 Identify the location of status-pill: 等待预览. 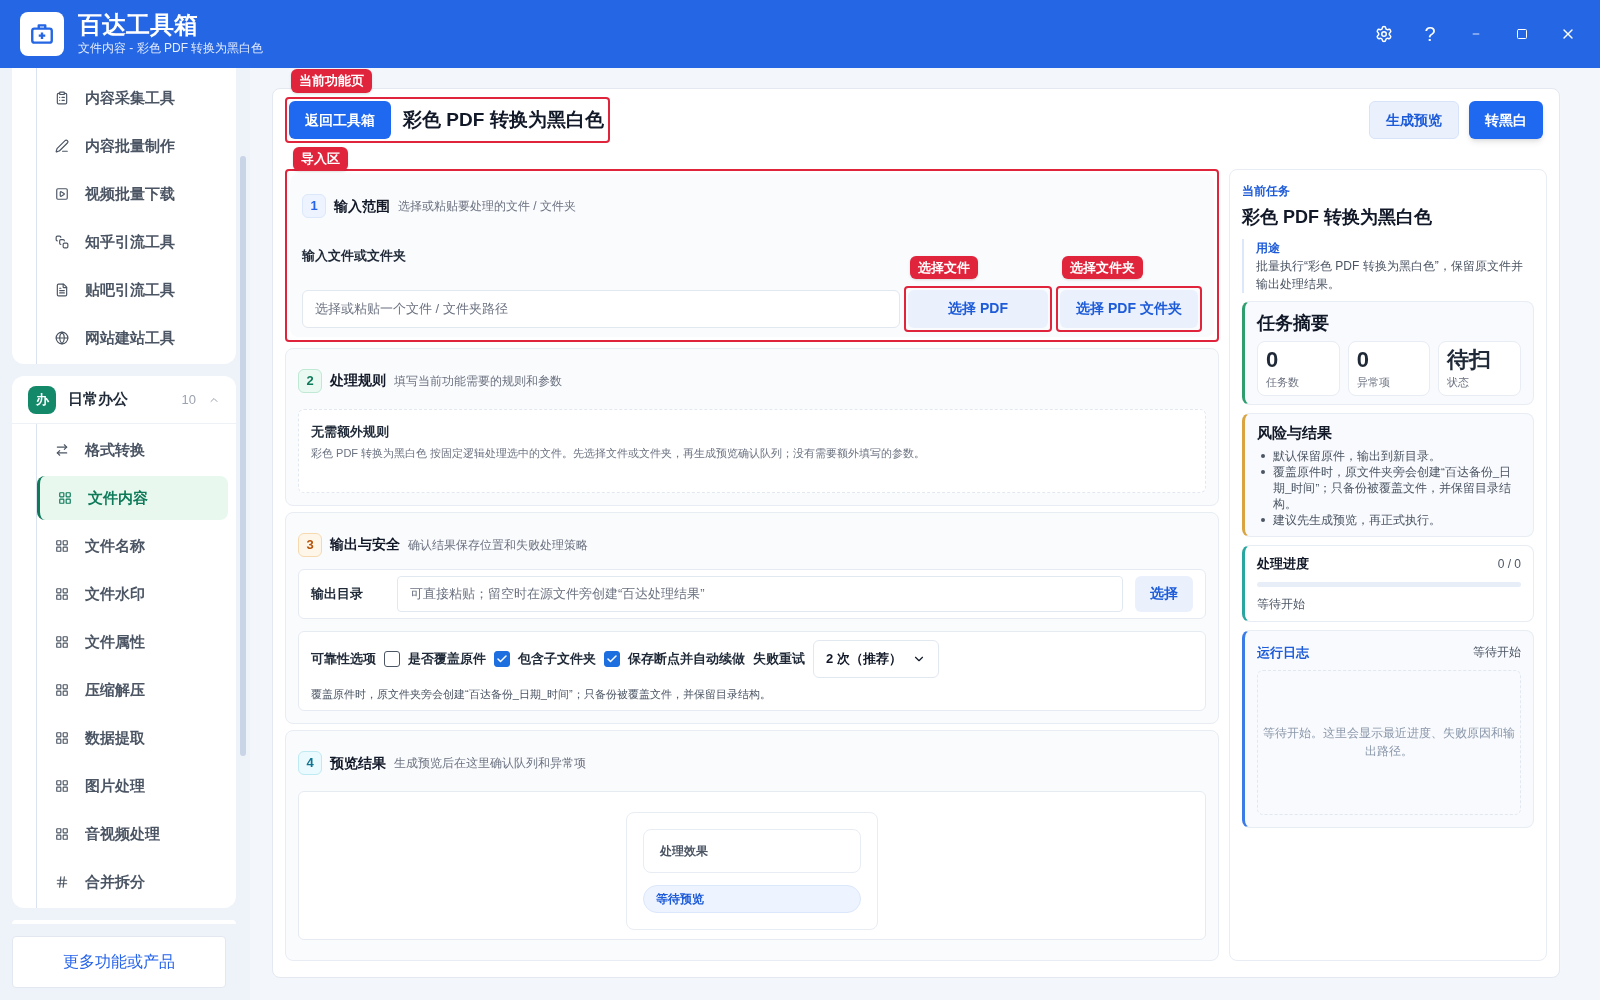
(752, 899).